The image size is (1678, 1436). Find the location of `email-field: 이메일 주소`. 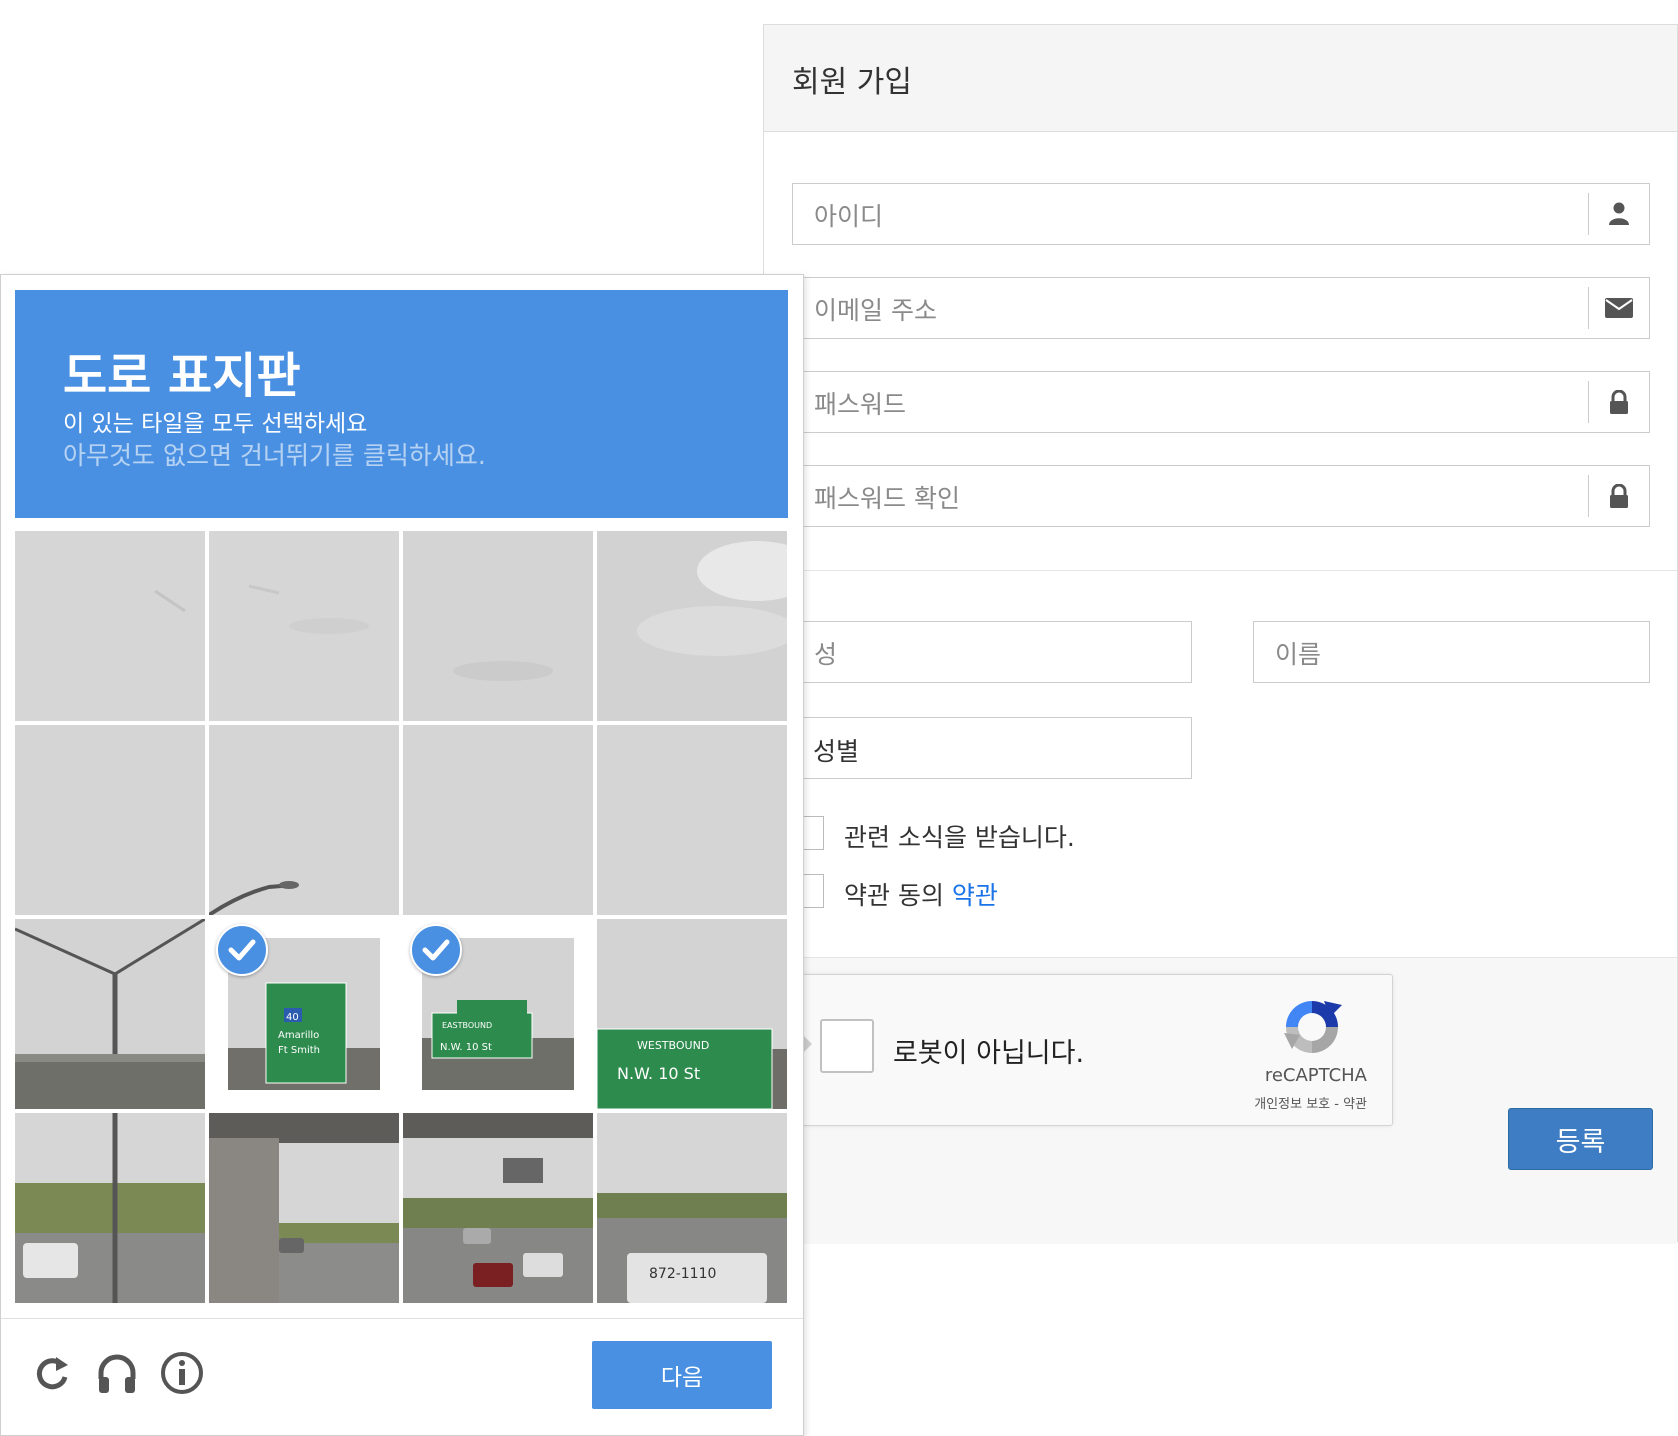

email-field: 이메일 주소 is located at coordinates (1221, 308).